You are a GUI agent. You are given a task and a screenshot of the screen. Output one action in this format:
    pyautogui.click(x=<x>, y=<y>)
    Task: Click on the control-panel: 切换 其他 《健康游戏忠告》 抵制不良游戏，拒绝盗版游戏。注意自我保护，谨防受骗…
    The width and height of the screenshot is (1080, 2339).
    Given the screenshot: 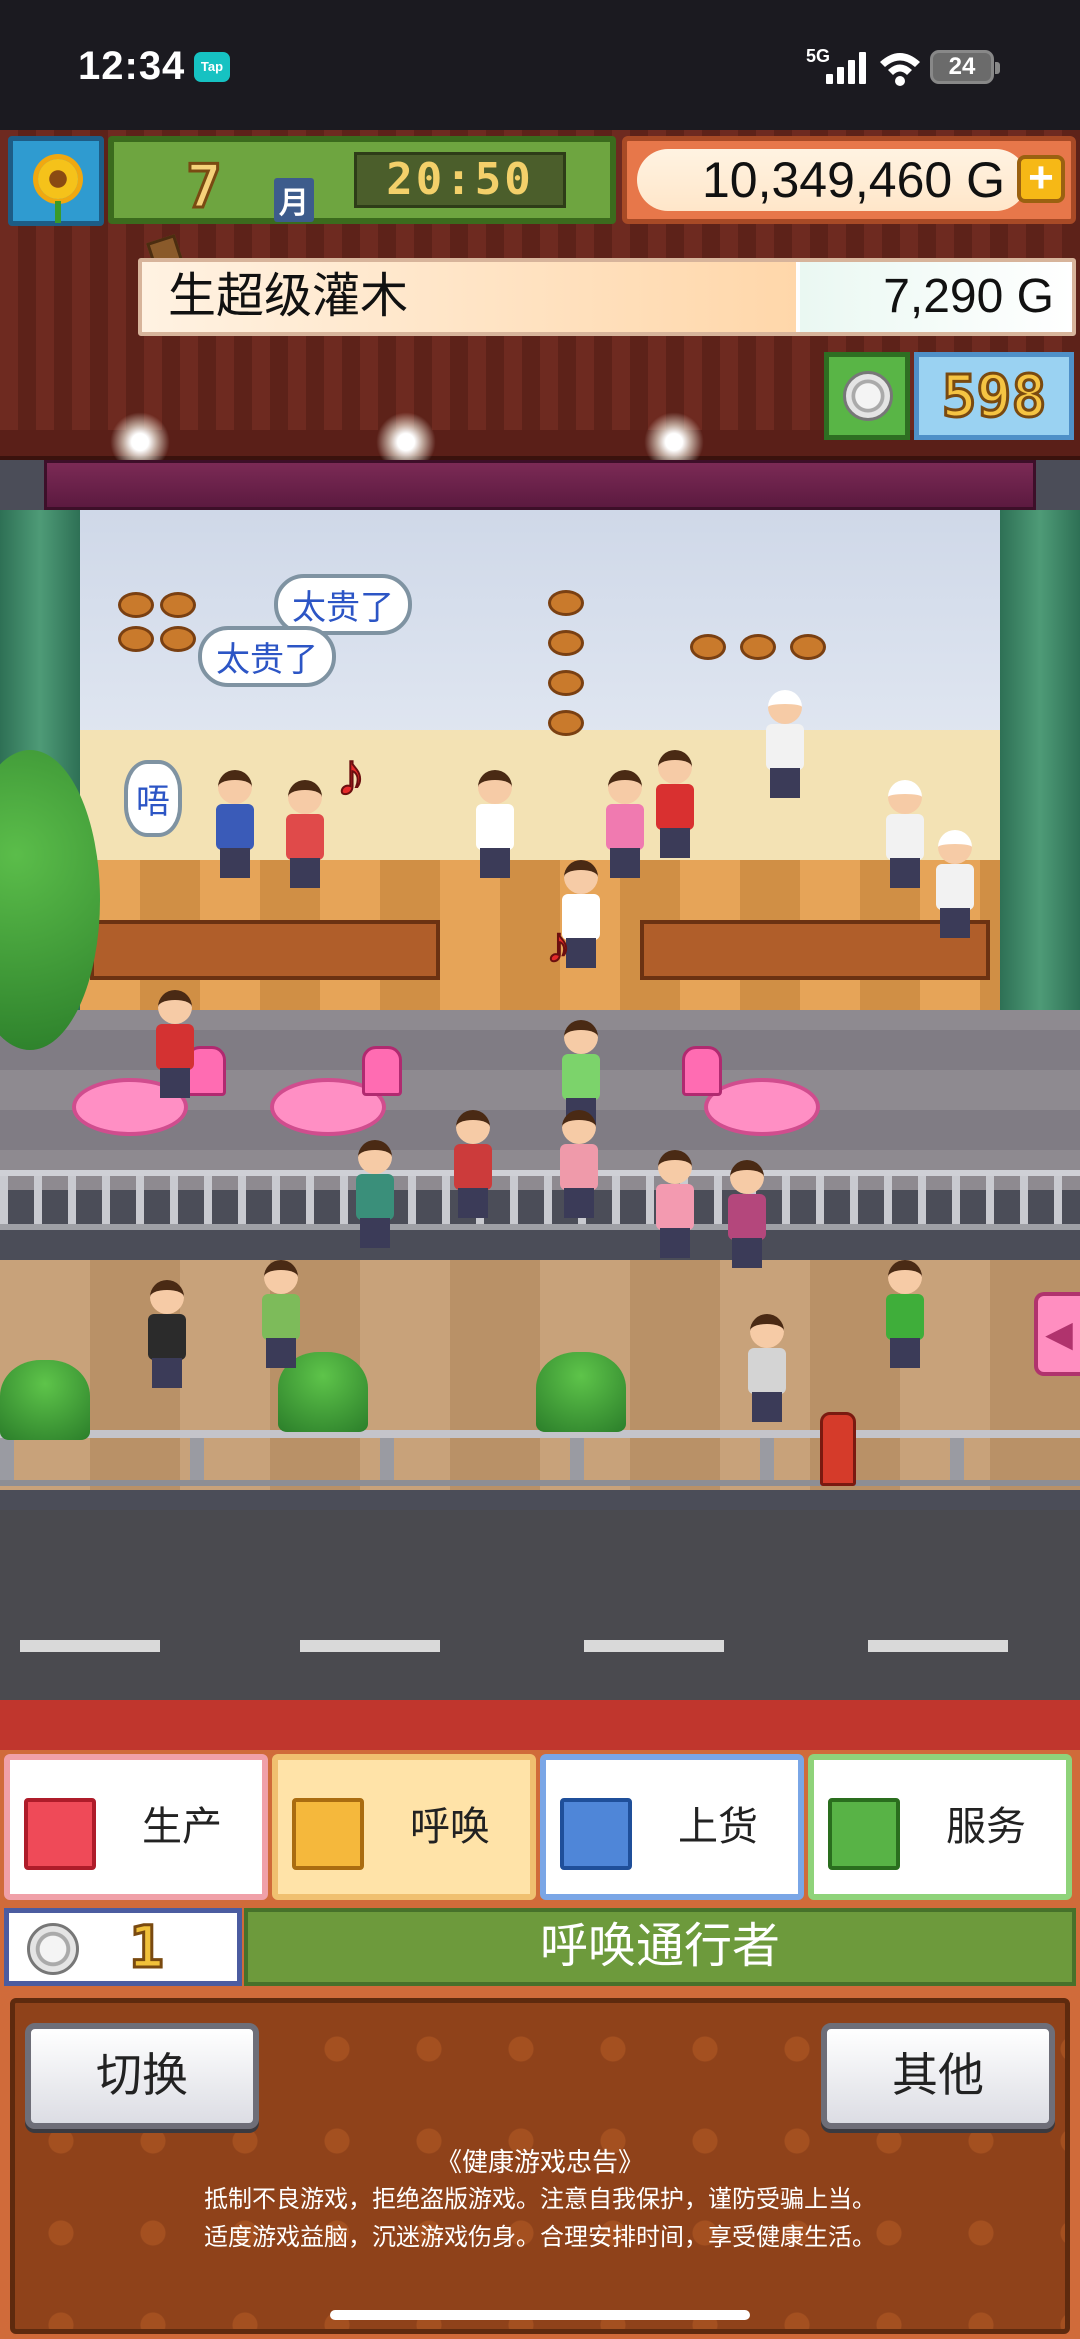 What is the action you would take?
    pyautogui.click(x=540, y=2166)
    